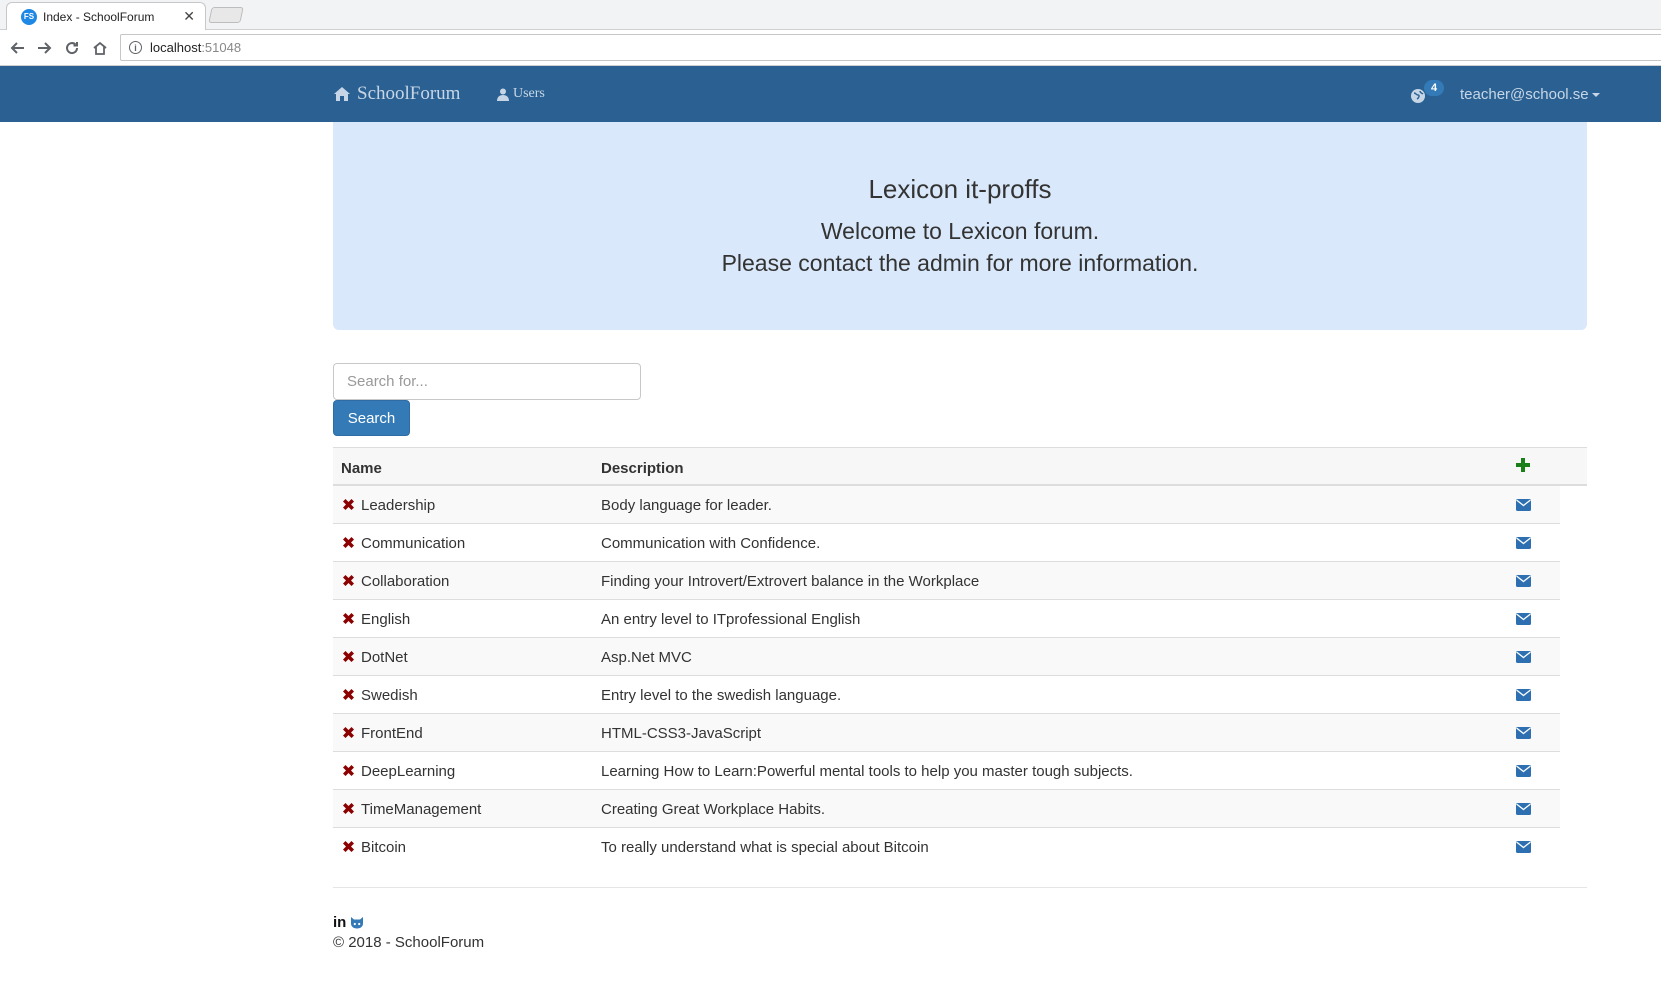  What do you see at coordinates (946, 505) in the screenshot?
I see `table-row: Leadership Body language for leader.` at bounding box center [946, 505].